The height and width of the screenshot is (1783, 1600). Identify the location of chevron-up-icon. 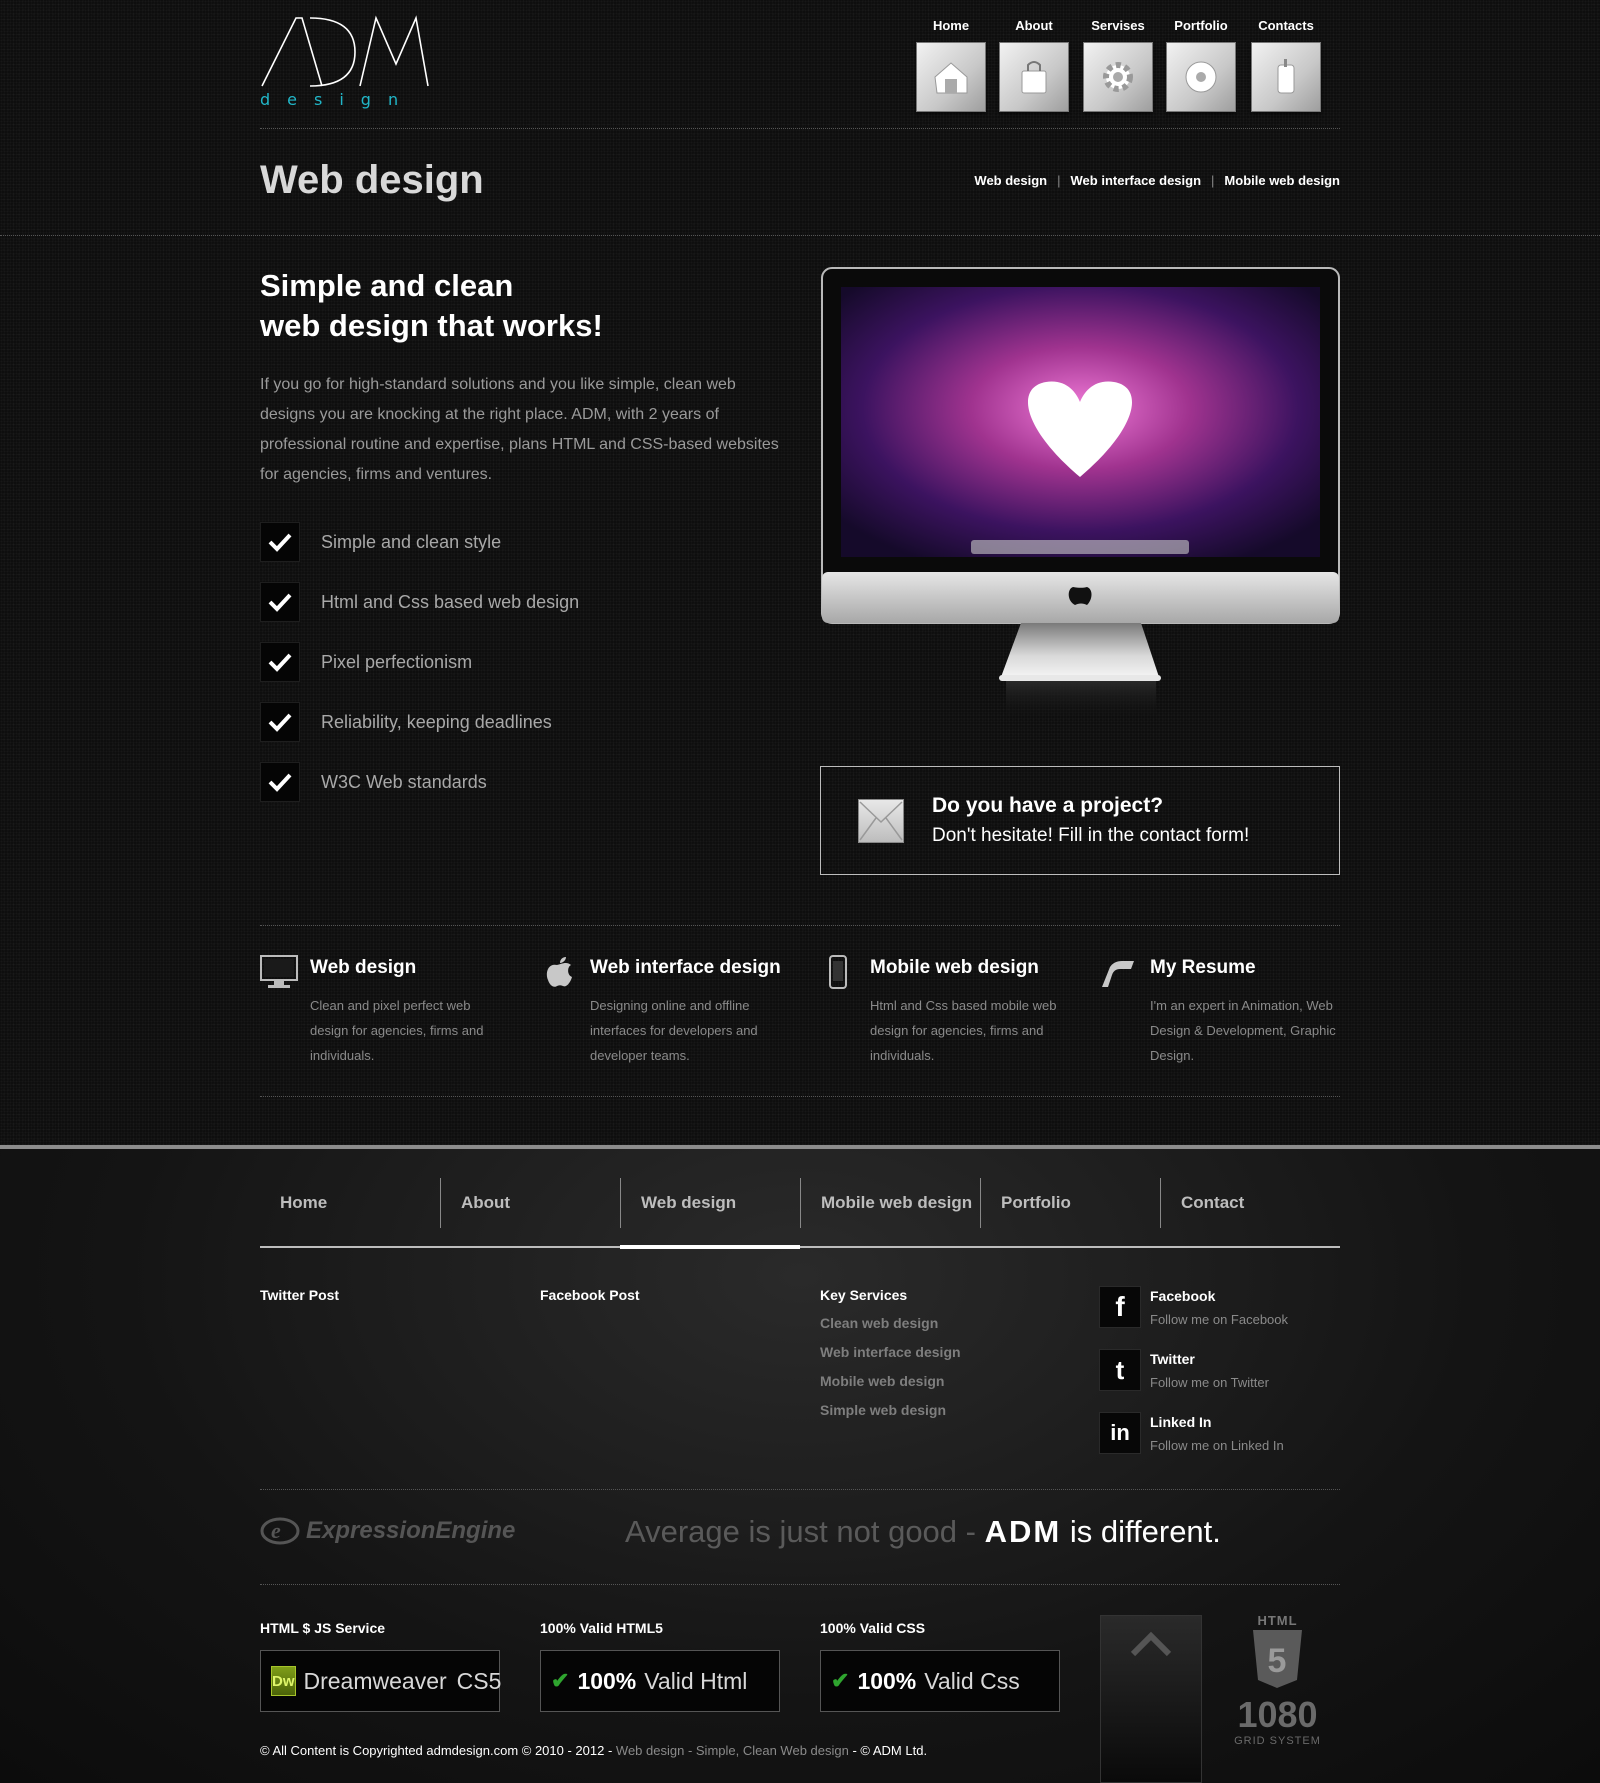
(1151, 1644).